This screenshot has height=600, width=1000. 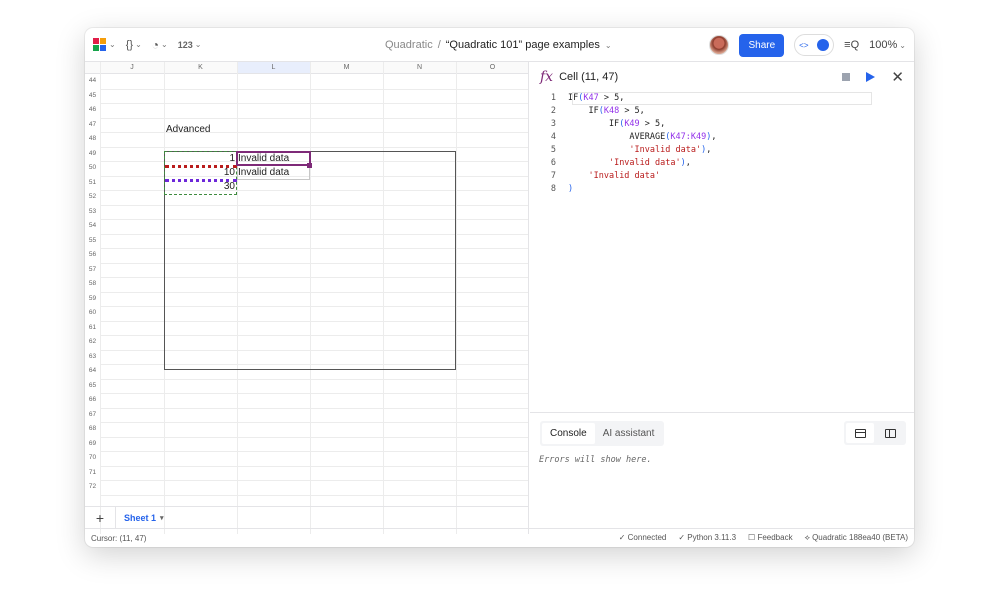 What do you see at coordinates (883, 45) in the screenshot?
I see `zoom-level: 100%` at bounding box center [883, 45].